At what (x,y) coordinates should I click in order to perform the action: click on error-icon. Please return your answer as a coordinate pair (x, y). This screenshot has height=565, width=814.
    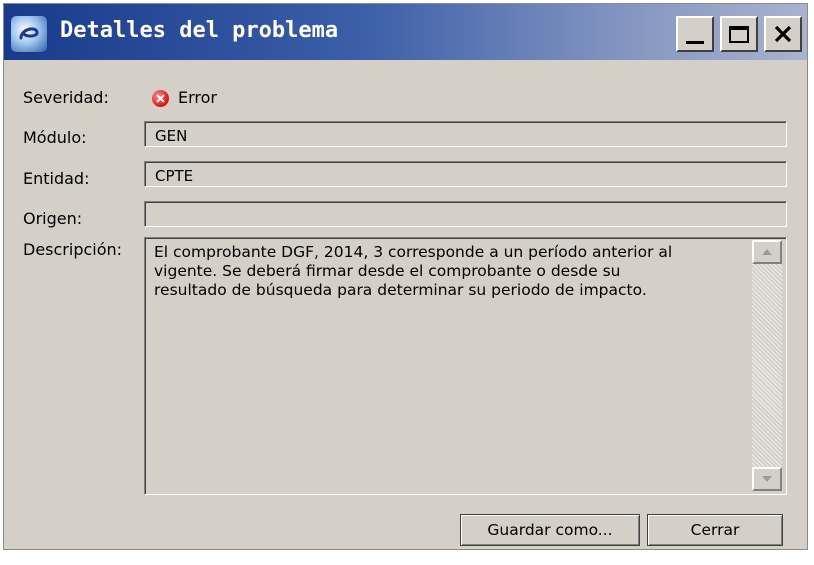
    Looking at the image, I should click on (160, 98).